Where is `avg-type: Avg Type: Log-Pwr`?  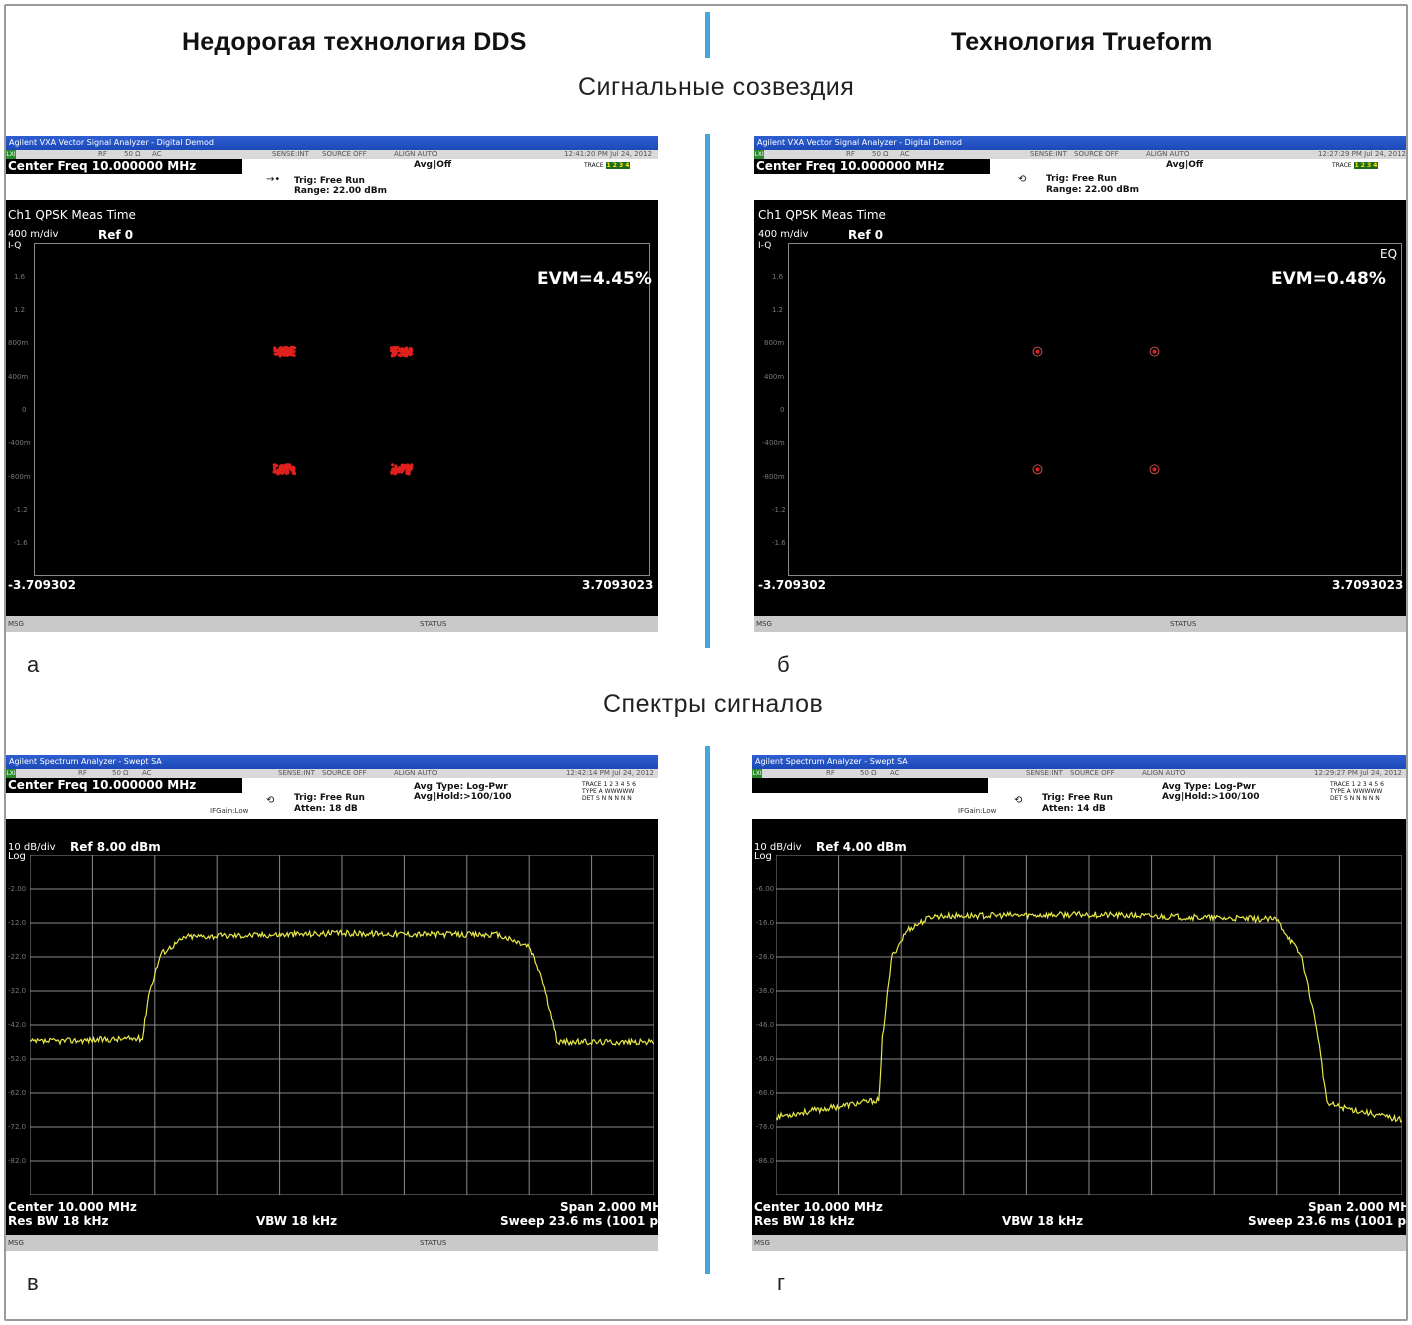
avg-type: Avg Type: Log-Pwr is located at coordinates (1209, 787).